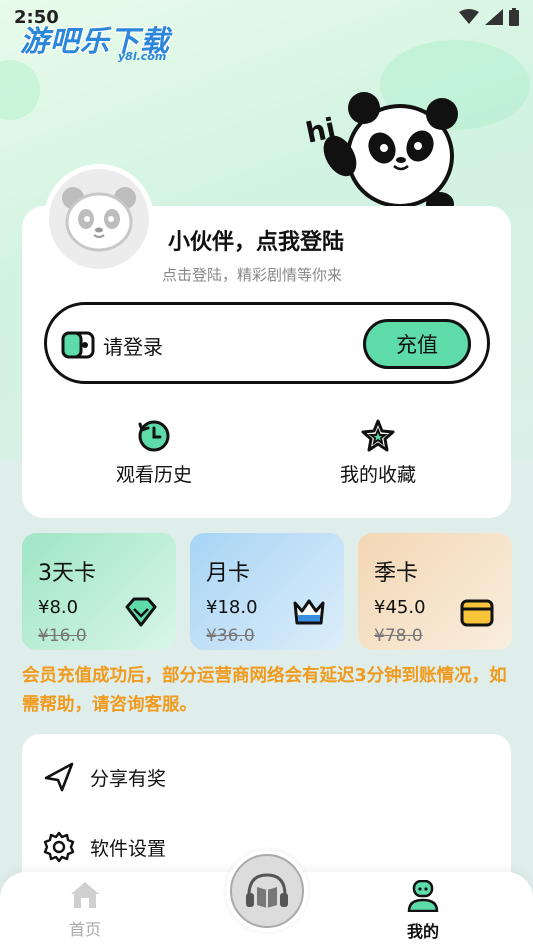 The image size is (533, 948). I want to click on share-icon, so click(59, 777).